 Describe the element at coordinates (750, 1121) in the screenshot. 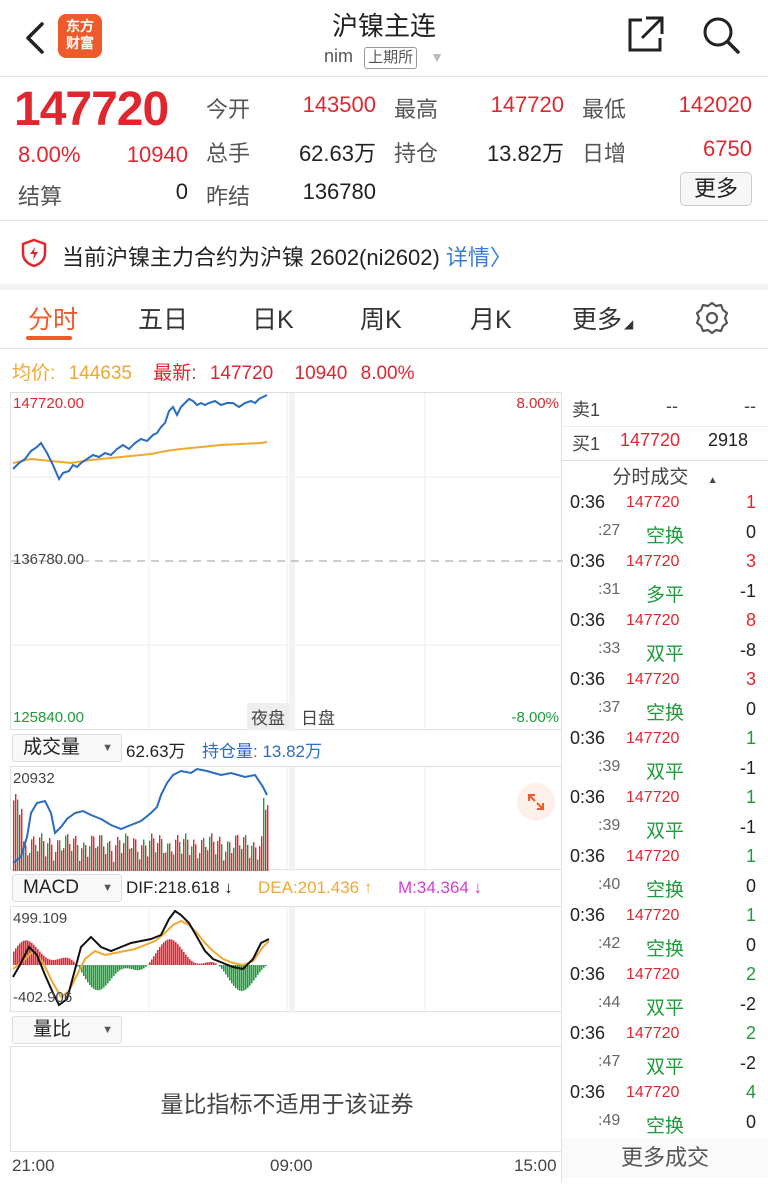

I see `trade-volume: 0` at that location.